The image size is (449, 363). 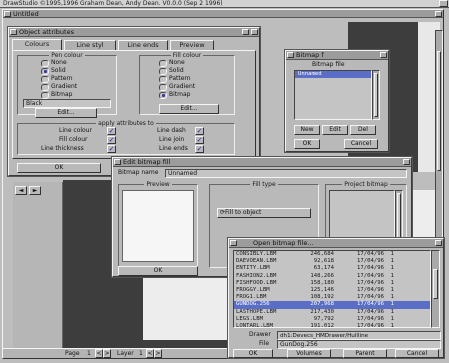 I want to click on pen-radio-solid, so click(x=45, y=71).